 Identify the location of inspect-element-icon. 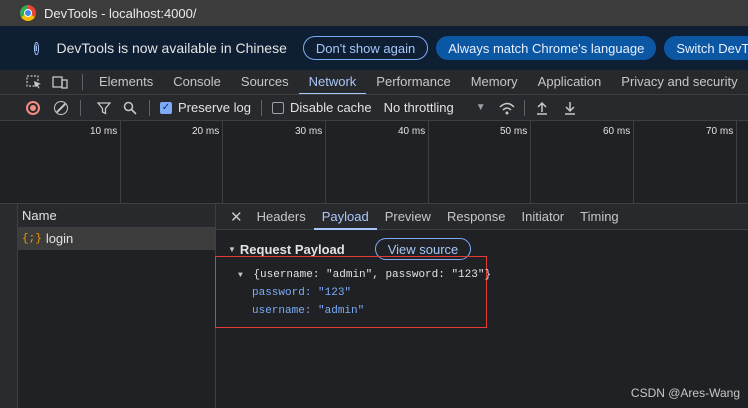
(34, 82).